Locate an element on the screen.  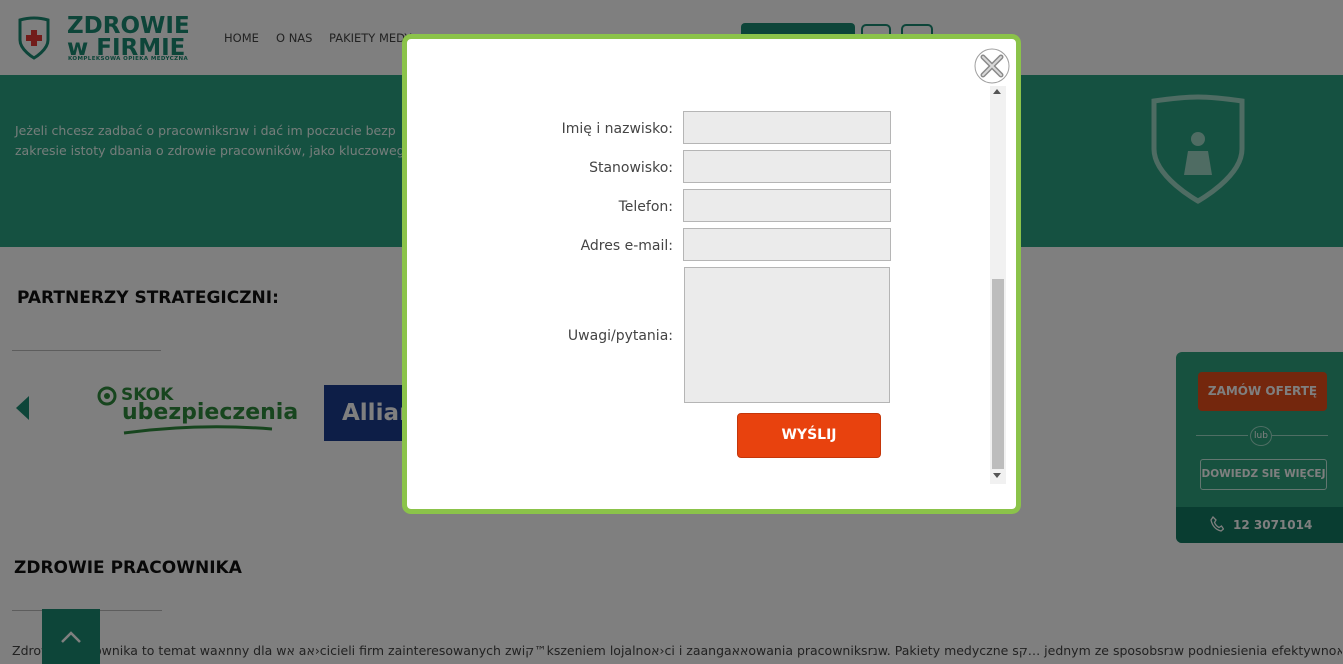
phone-field is located at coordinates (787, 205).